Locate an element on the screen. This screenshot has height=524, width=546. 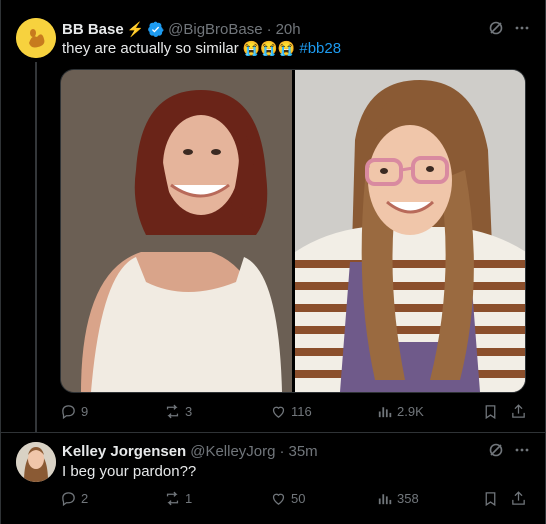
tweet-actions: 9 3 116 2.9K is located at coordinates (295, 413).